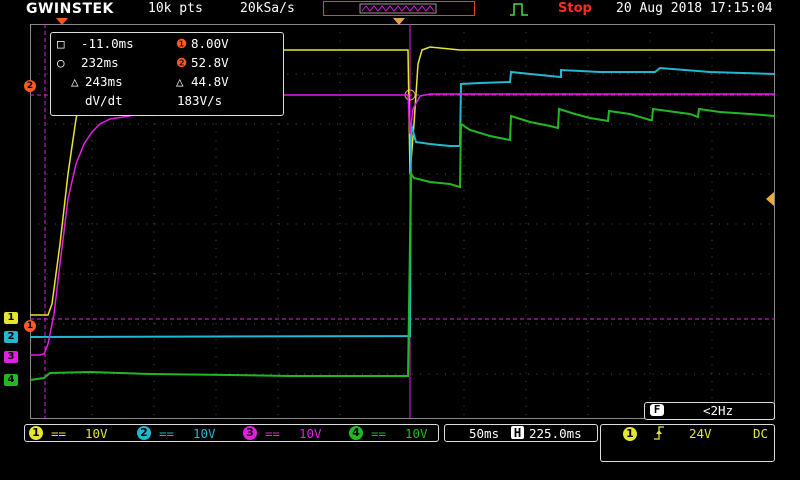 Image resolution: width=800 pixels, height=480 pixels. I want to click on h-cursor-b-icon: ○, so click(61, 62).